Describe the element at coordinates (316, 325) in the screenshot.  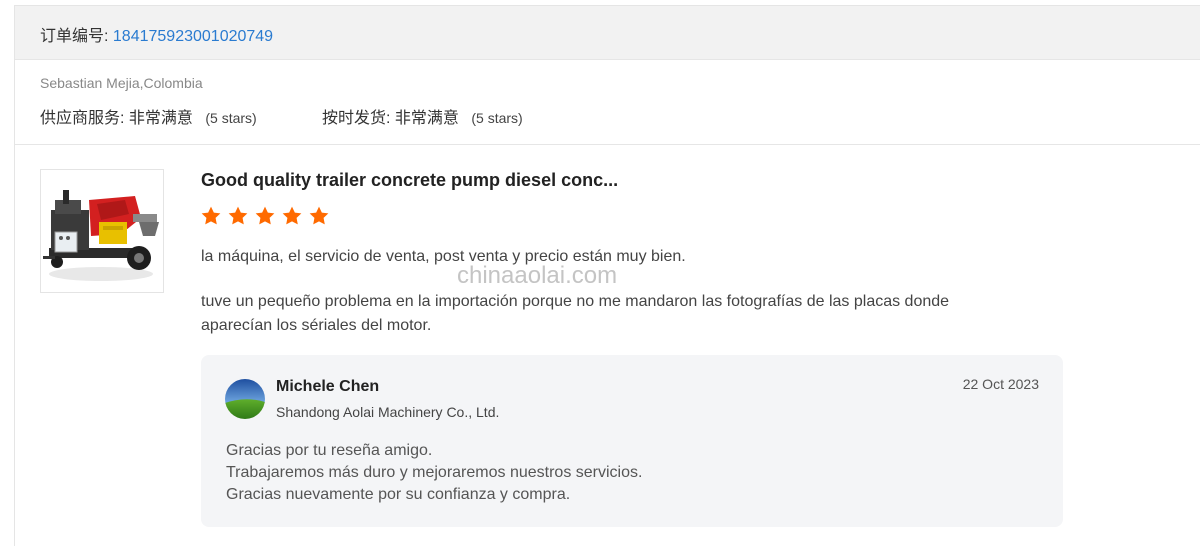
I see `review-text-line: aparecían los sériales del motor.` at that location.